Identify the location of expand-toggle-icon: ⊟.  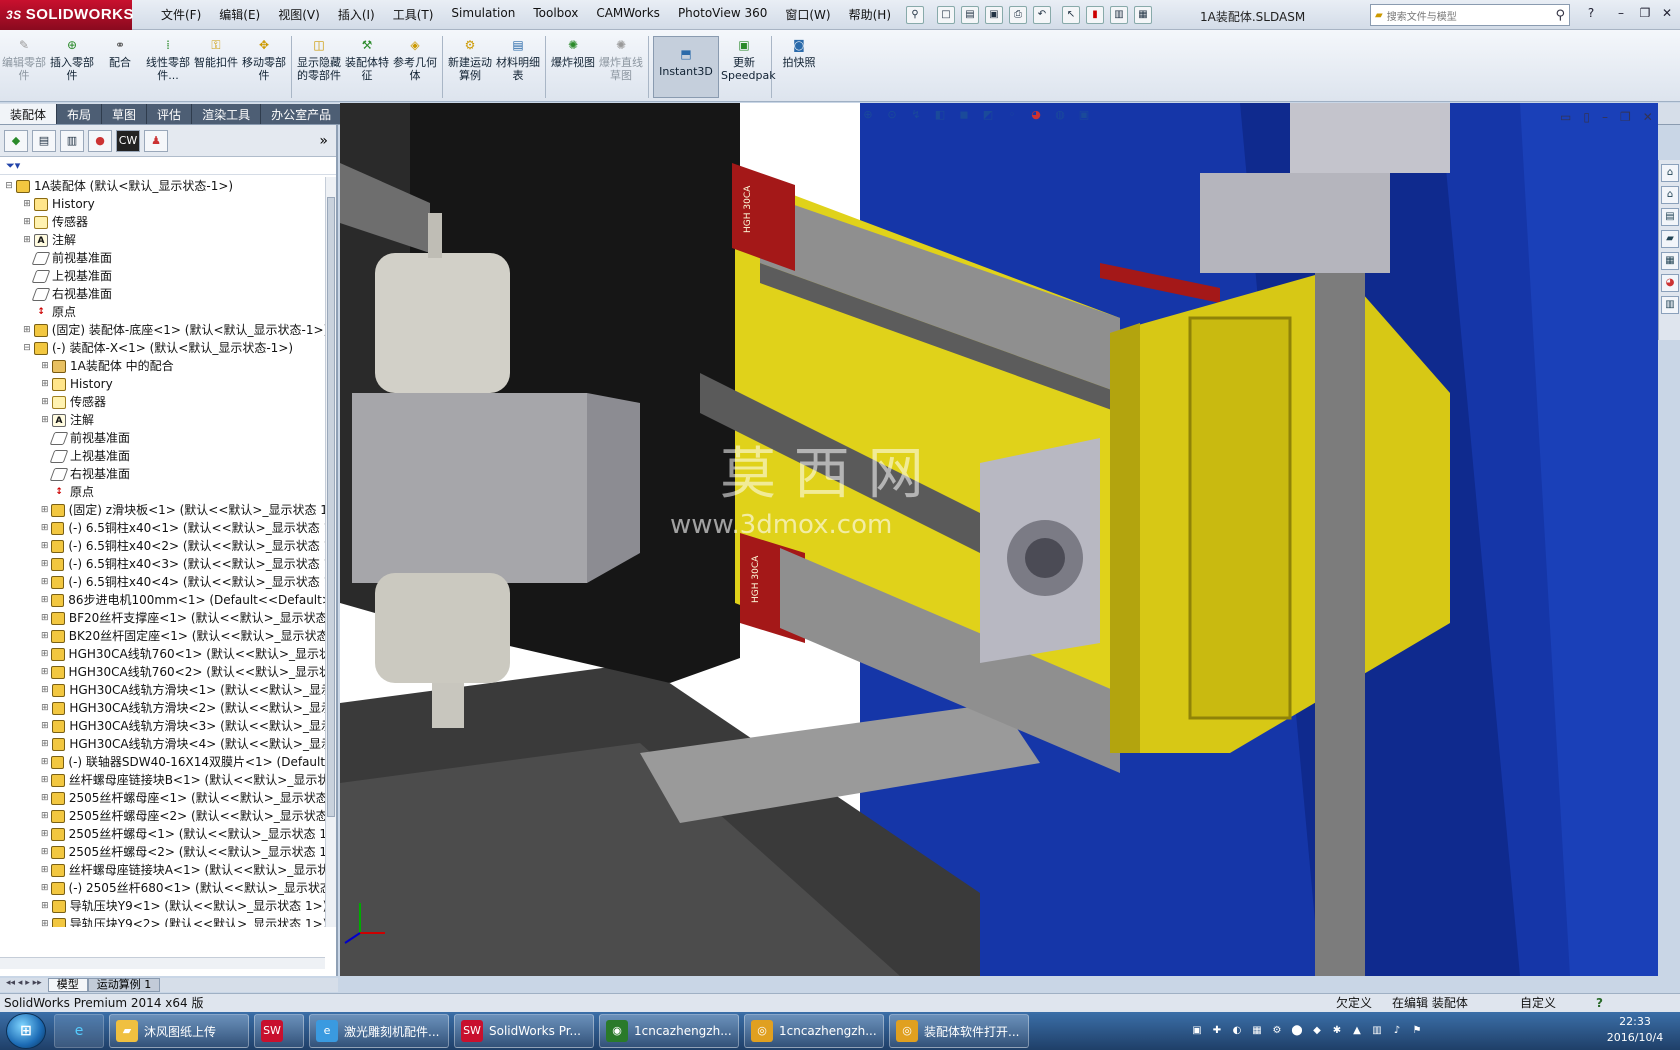
(9, 186).